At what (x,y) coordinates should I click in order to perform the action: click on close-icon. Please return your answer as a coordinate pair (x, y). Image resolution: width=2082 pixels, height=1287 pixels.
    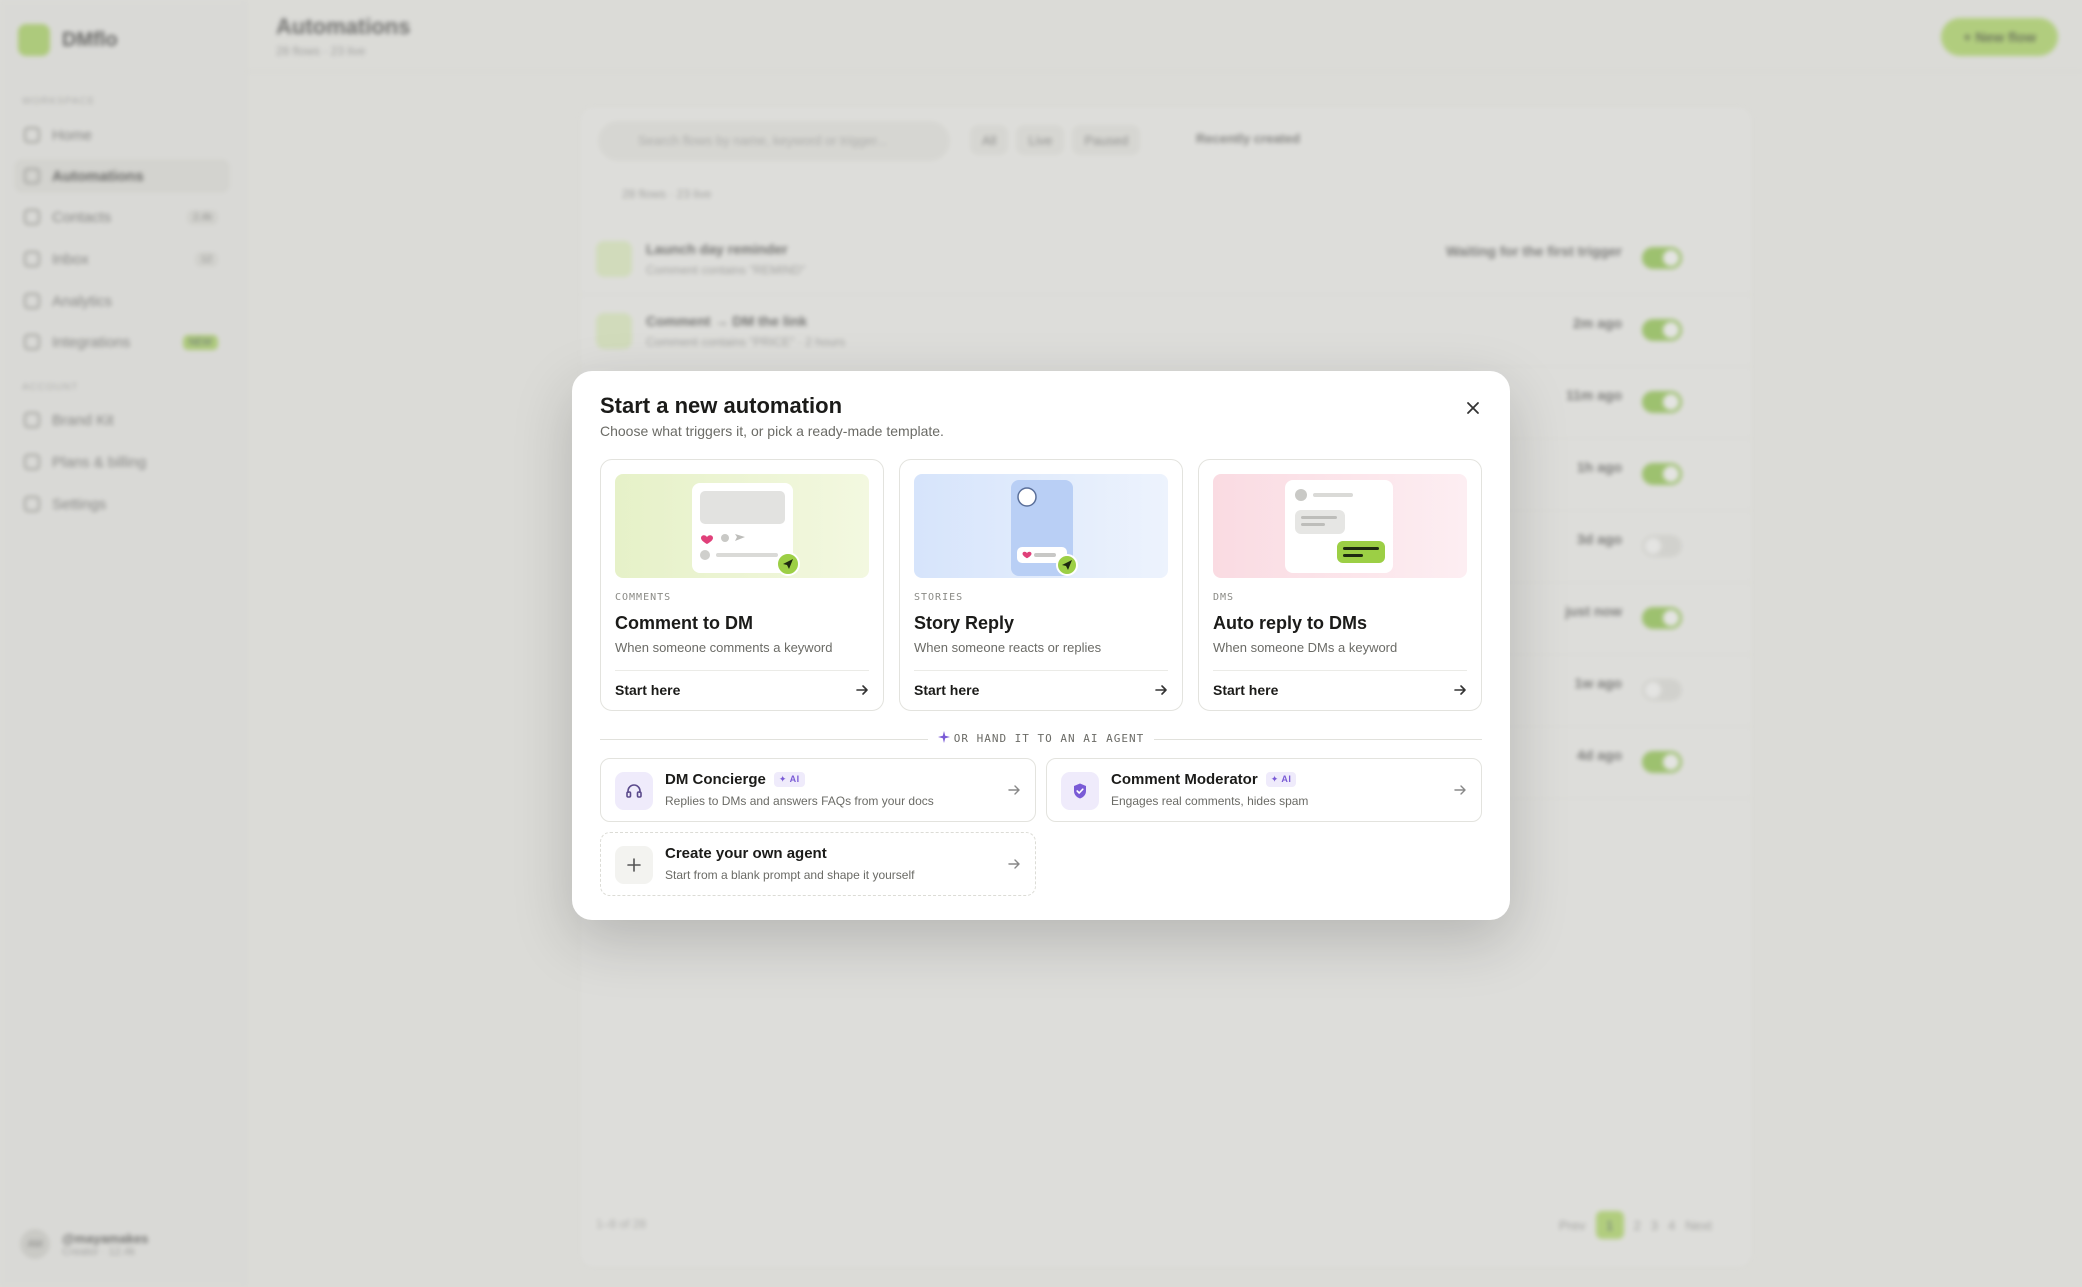
    Looking at the image, I should click on (1473, 408).